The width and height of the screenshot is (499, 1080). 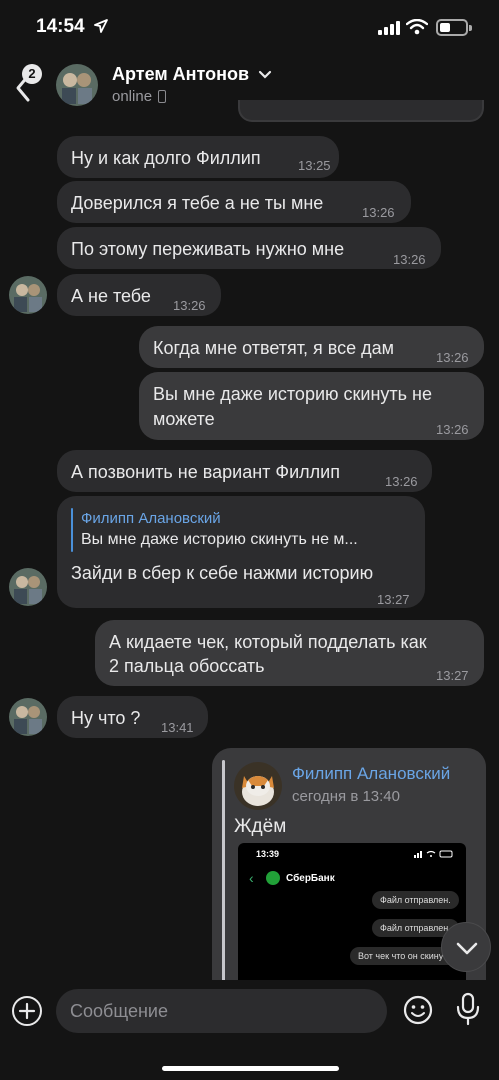 I want to click on attach-button, so click(x=27, y=1011).